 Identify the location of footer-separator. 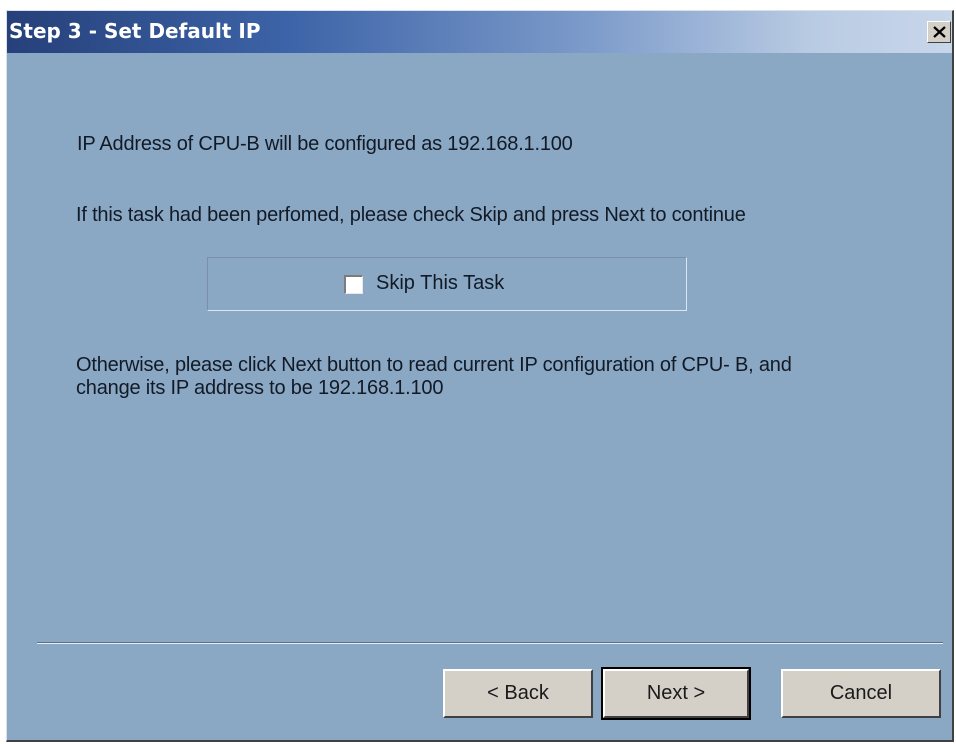
(490, 643).